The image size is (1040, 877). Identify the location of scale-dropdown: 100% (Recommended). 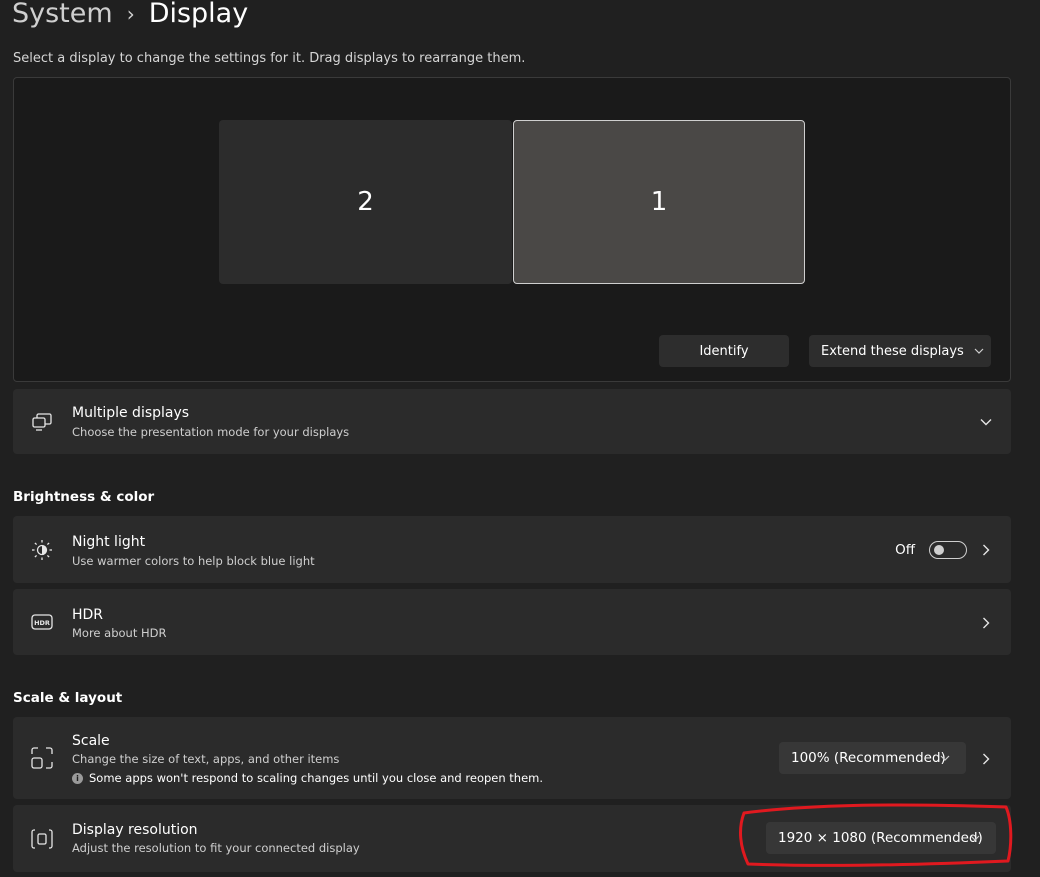
(872, 758).